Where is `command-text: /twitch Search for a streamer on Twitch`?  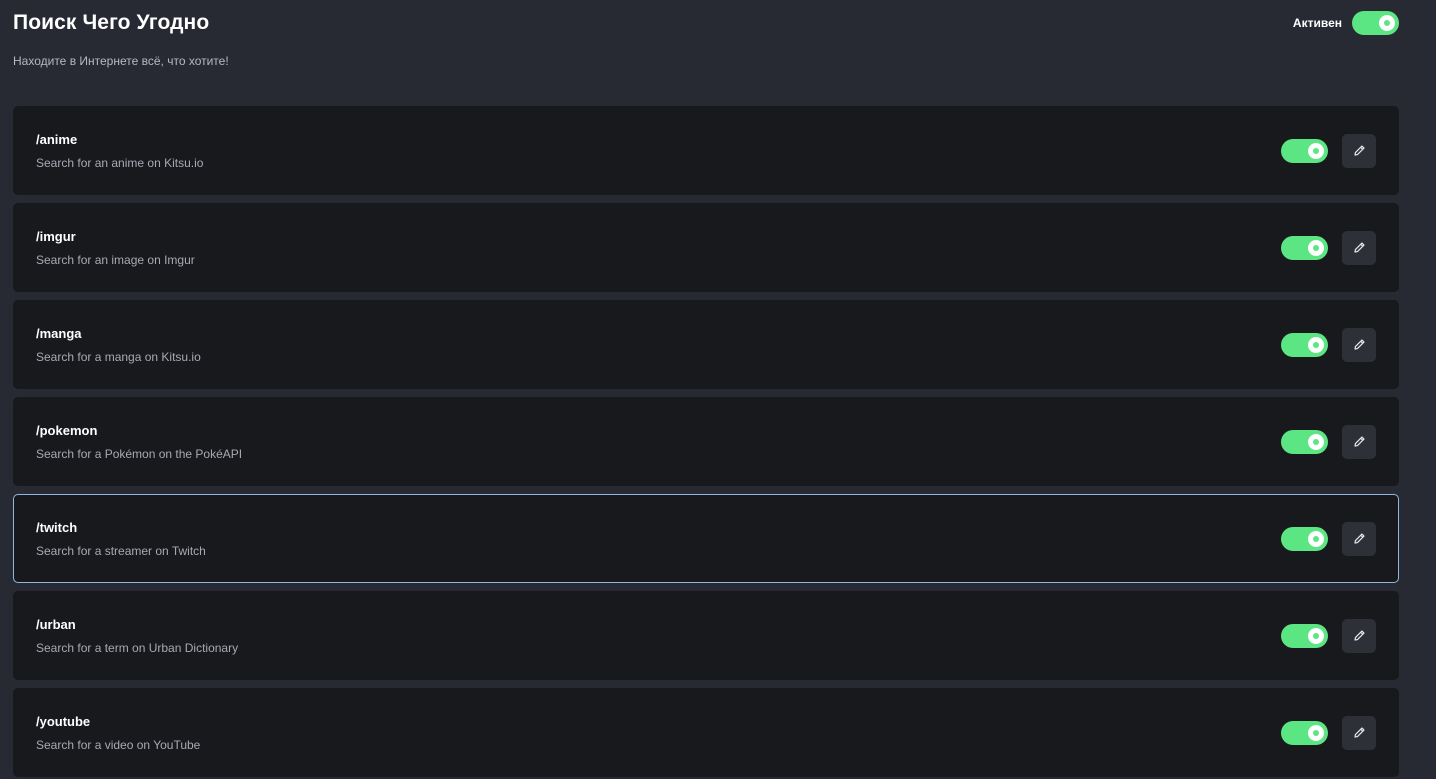 command-text: /twitch Search for a streamer on Twitch is located at coordinates (658, 539).